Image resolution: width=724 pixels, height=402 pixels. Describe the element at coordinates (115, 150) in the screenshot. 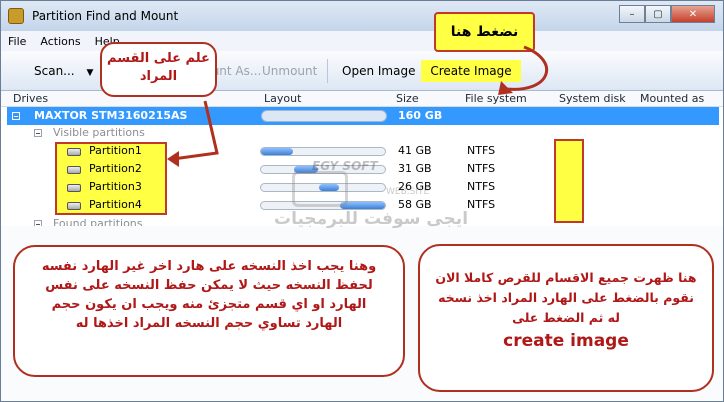

I see `partition-name: Partition1` at that location.